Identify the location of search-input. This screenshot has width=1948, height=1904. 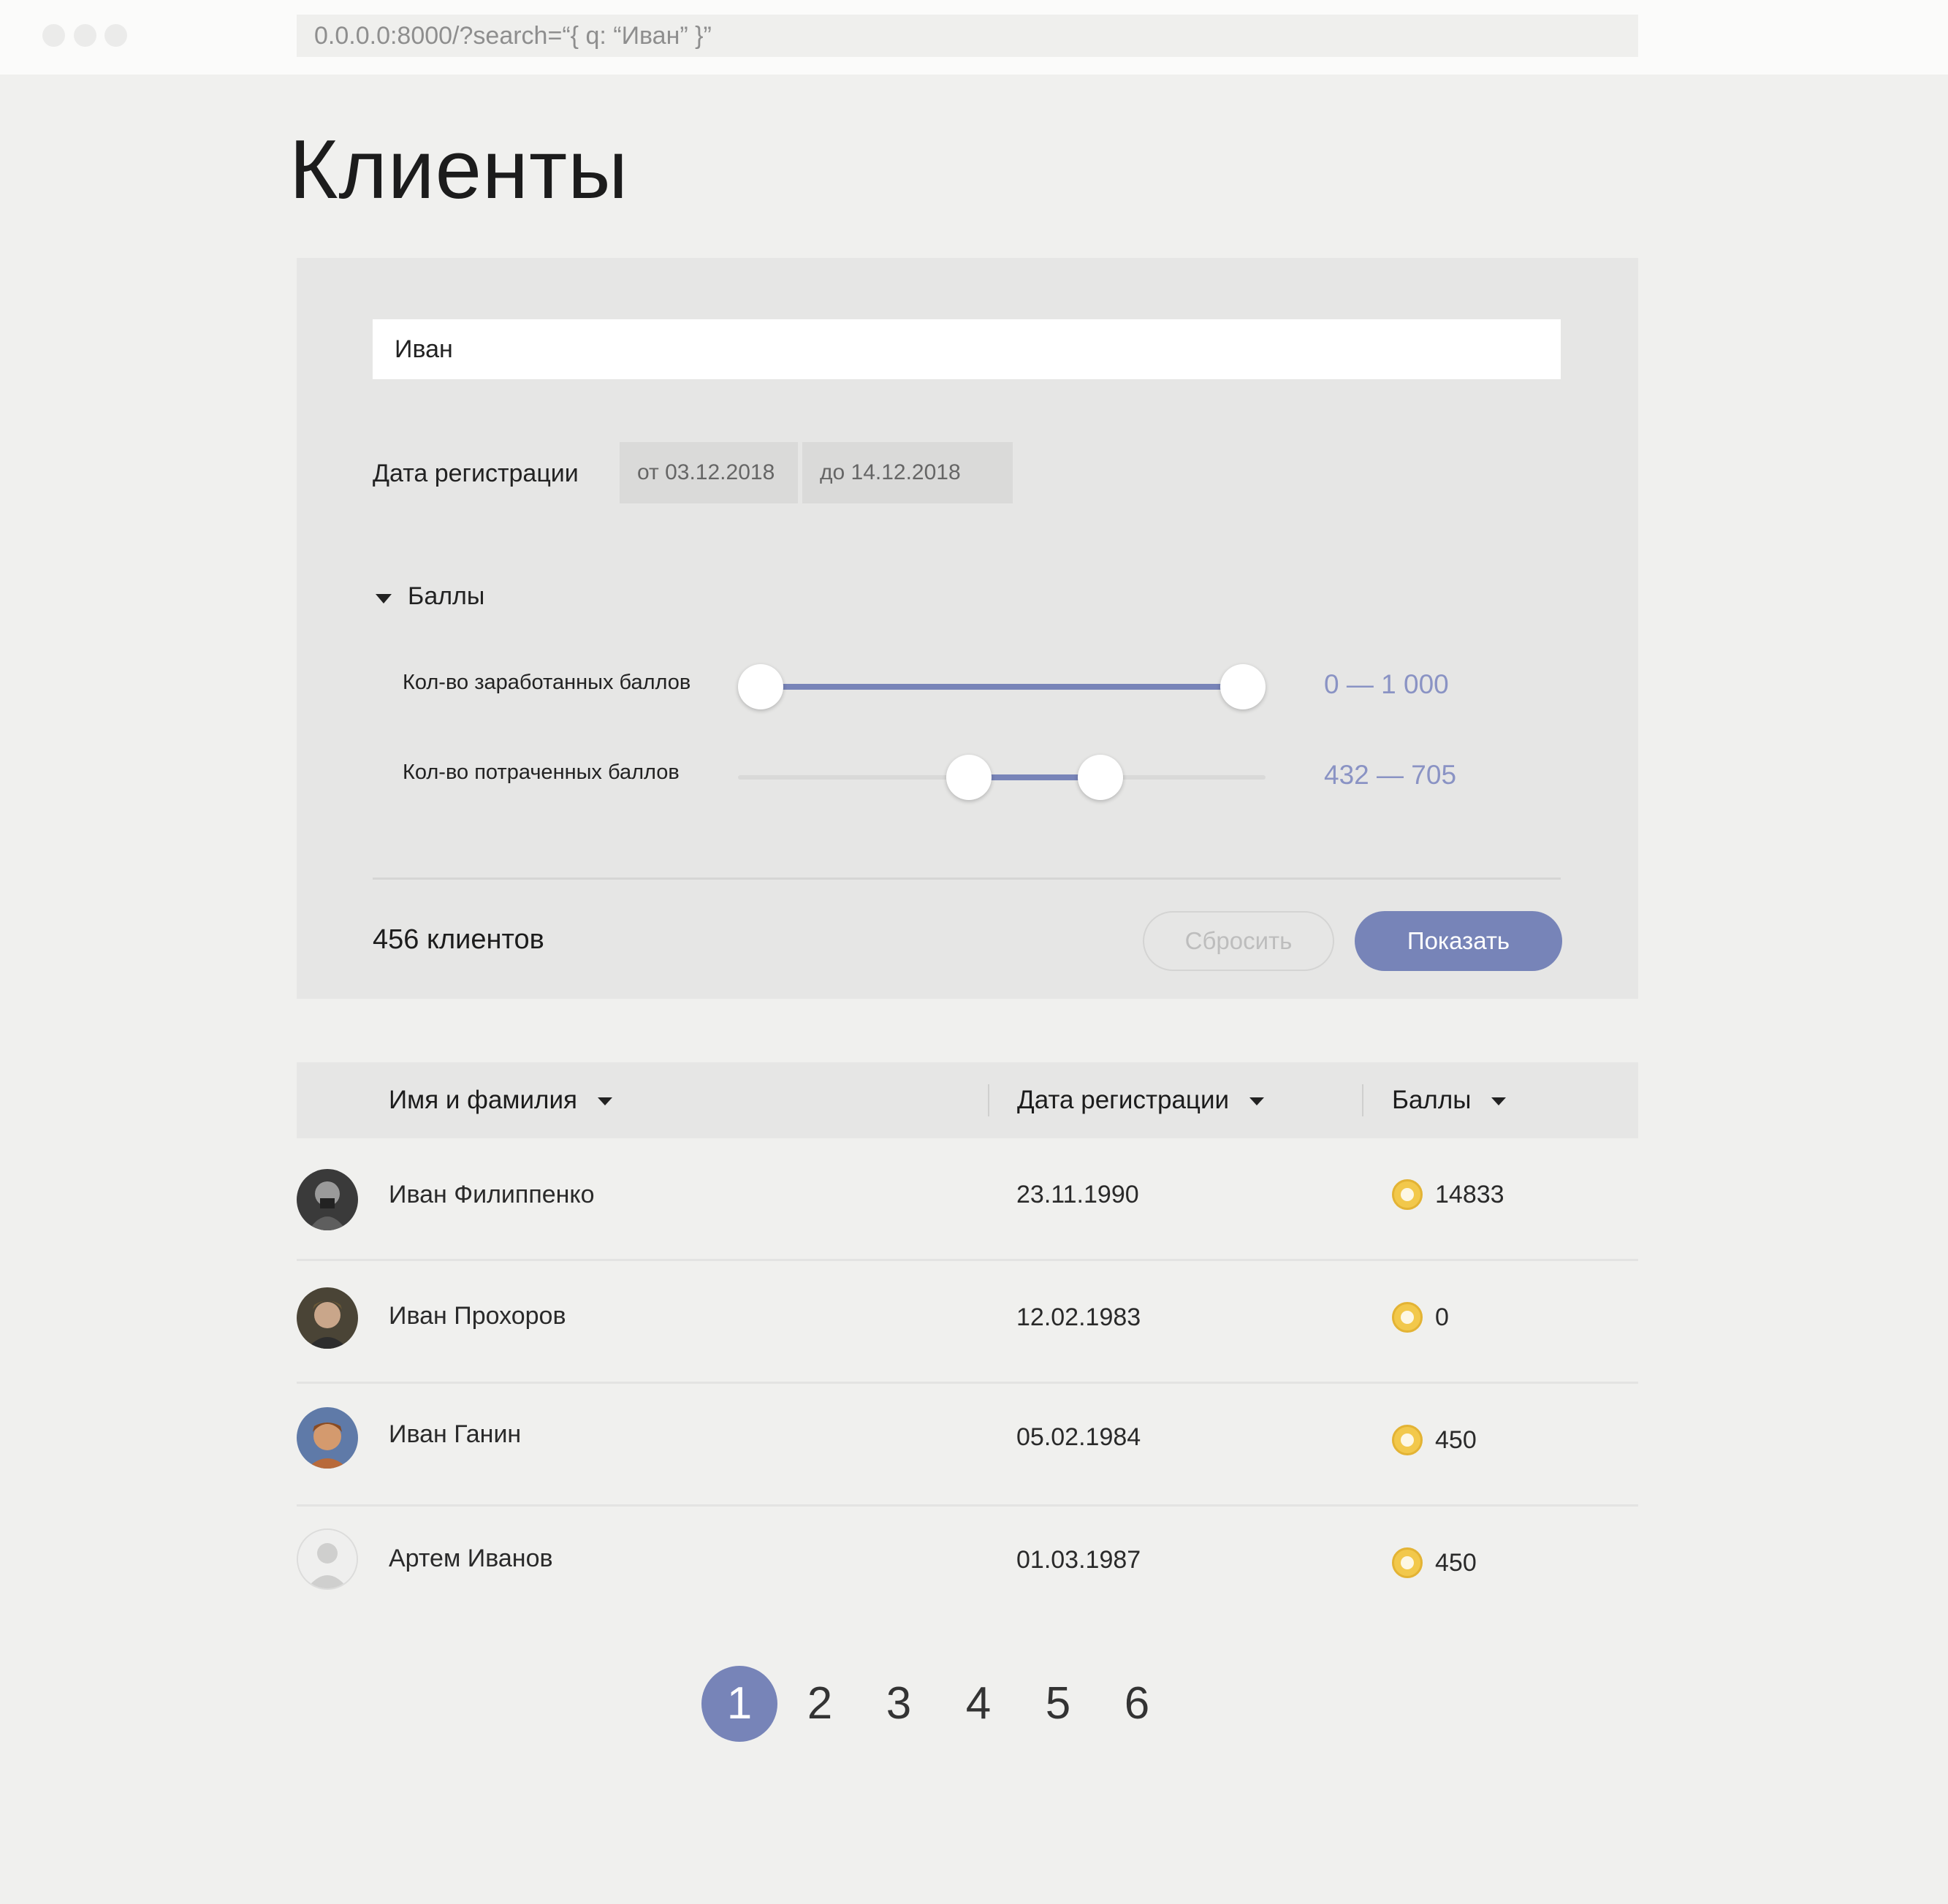
(967, 349).